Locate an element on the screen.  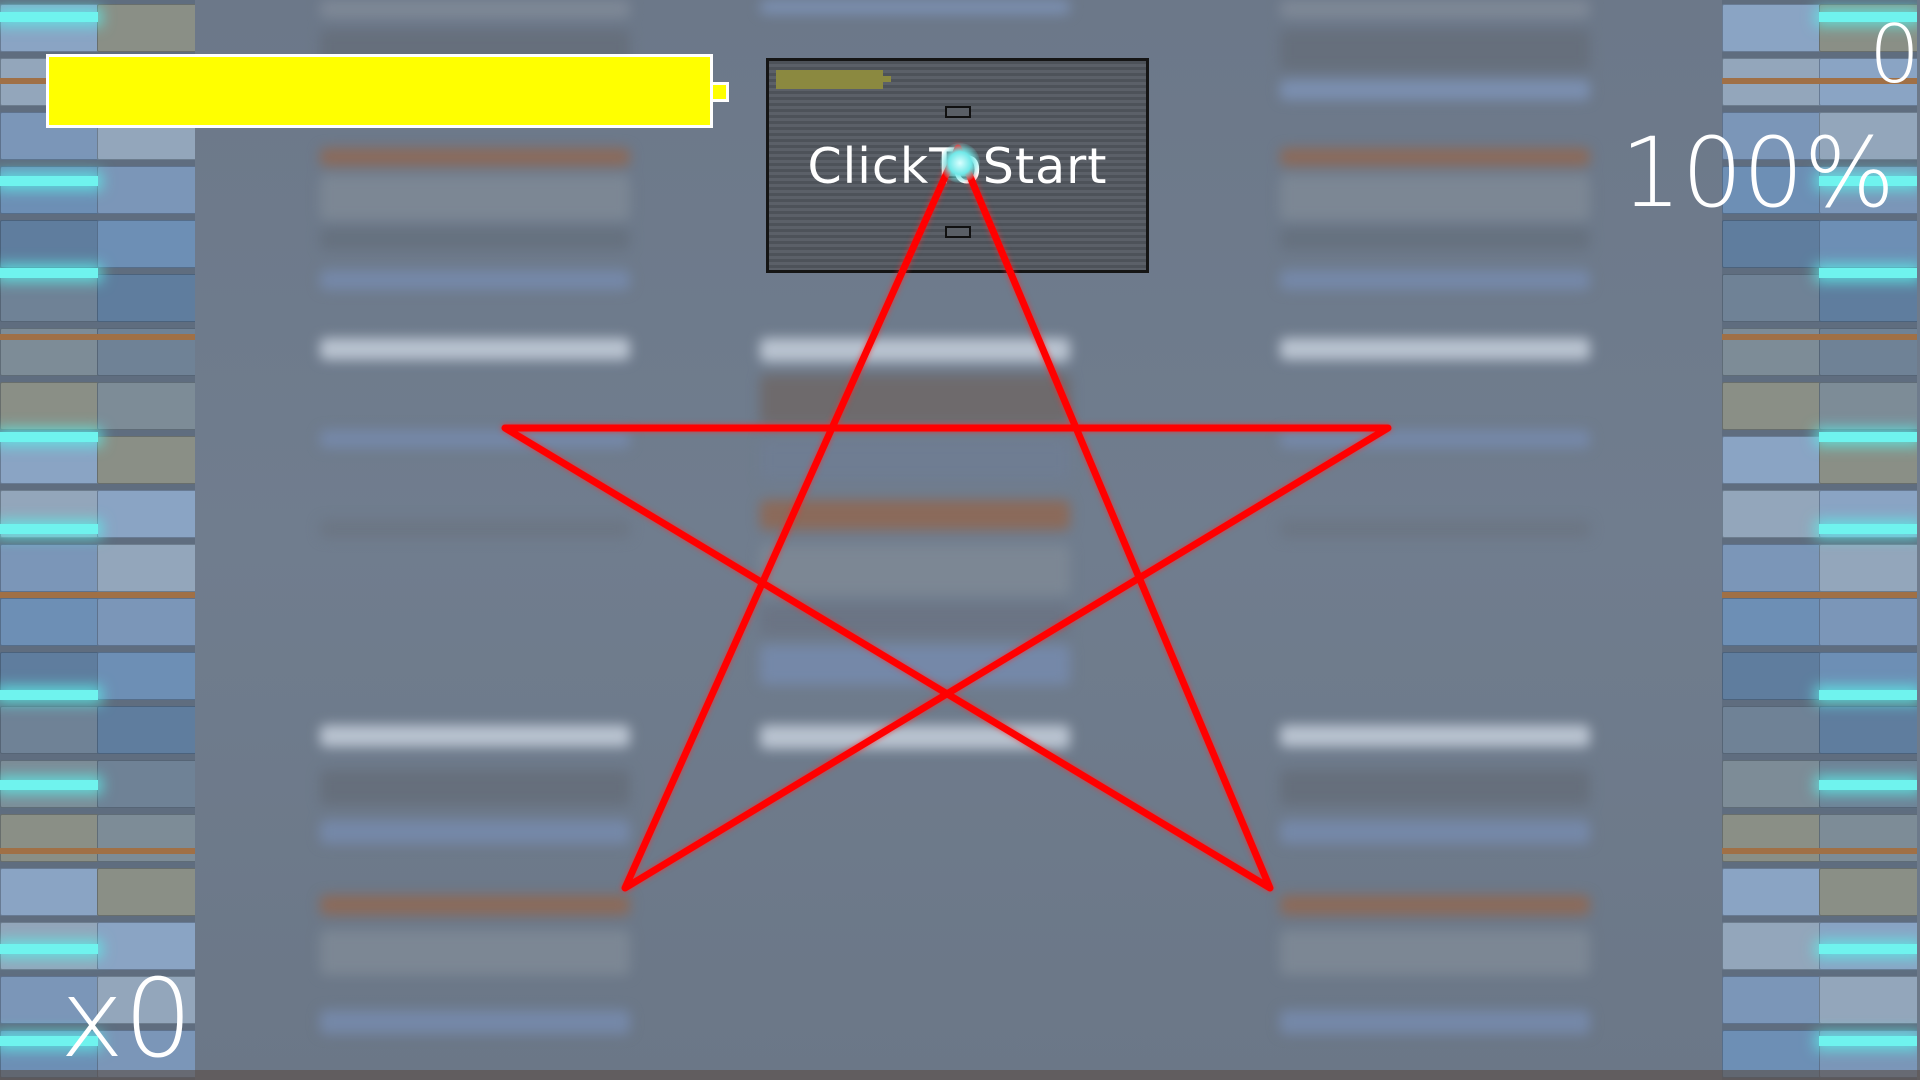
cursor-orb is located at coordinates (960, 163).